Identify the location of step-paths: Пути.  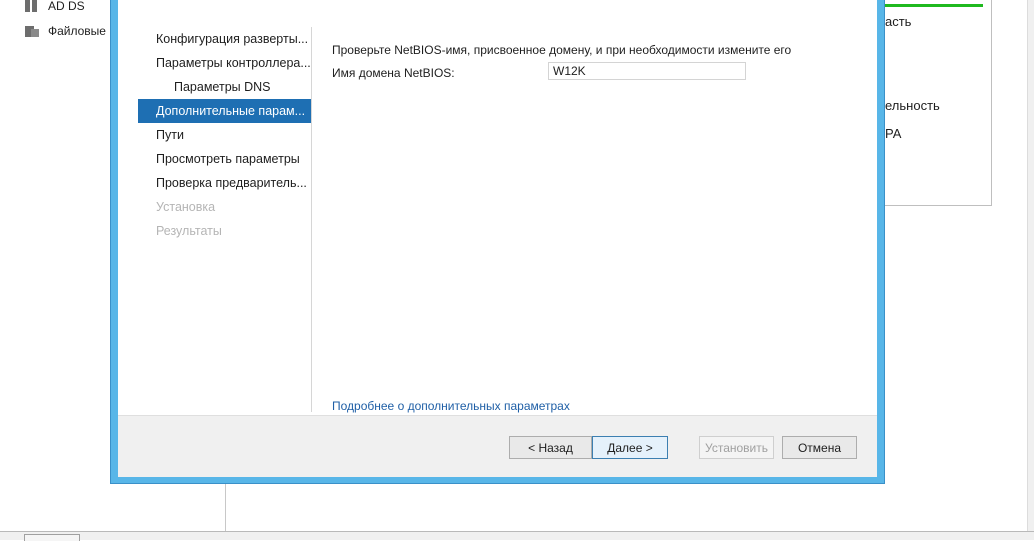
(225, 135).